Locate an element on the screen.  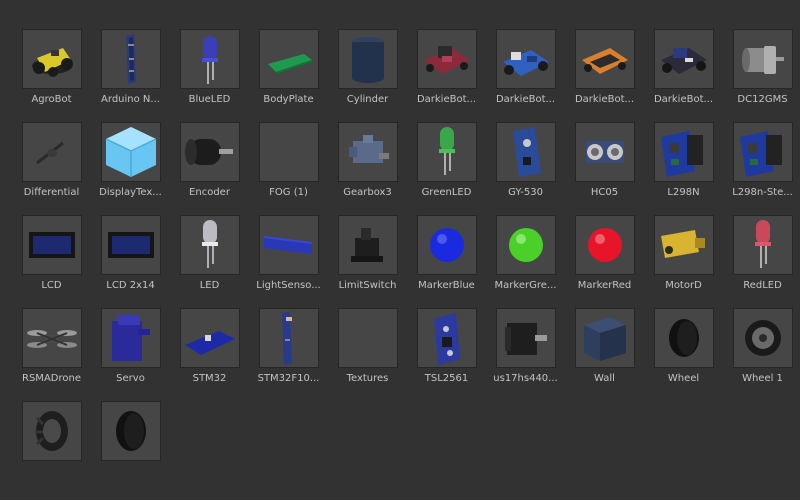
asset-item: Encoder is located at coordinates (209, 168).